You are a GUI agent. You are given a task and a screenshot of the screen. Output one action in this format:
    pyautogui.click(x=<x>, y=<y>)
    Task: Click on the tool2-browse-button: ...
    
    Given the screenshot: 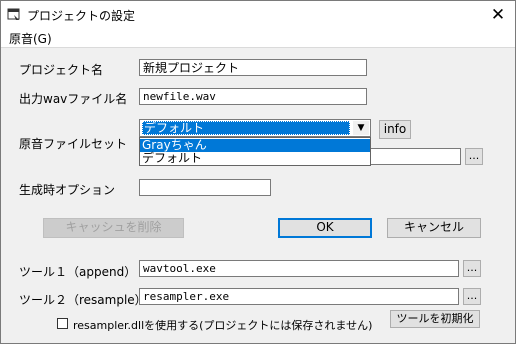 What is the action you would take?
    pyautogui.click(x=472, y=296)
    